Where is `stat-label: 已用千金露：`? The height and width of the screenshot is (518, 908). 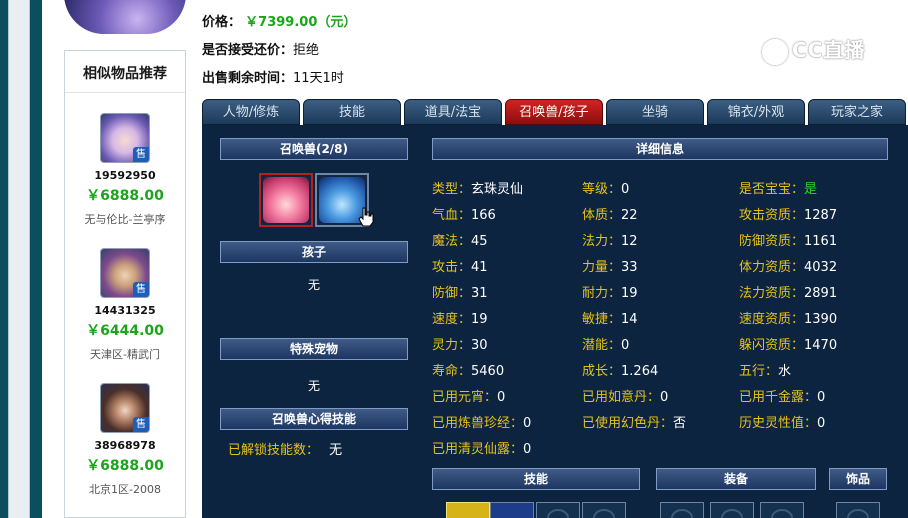 stat-label: 已用千金露： is located at coordinates (778, 397).